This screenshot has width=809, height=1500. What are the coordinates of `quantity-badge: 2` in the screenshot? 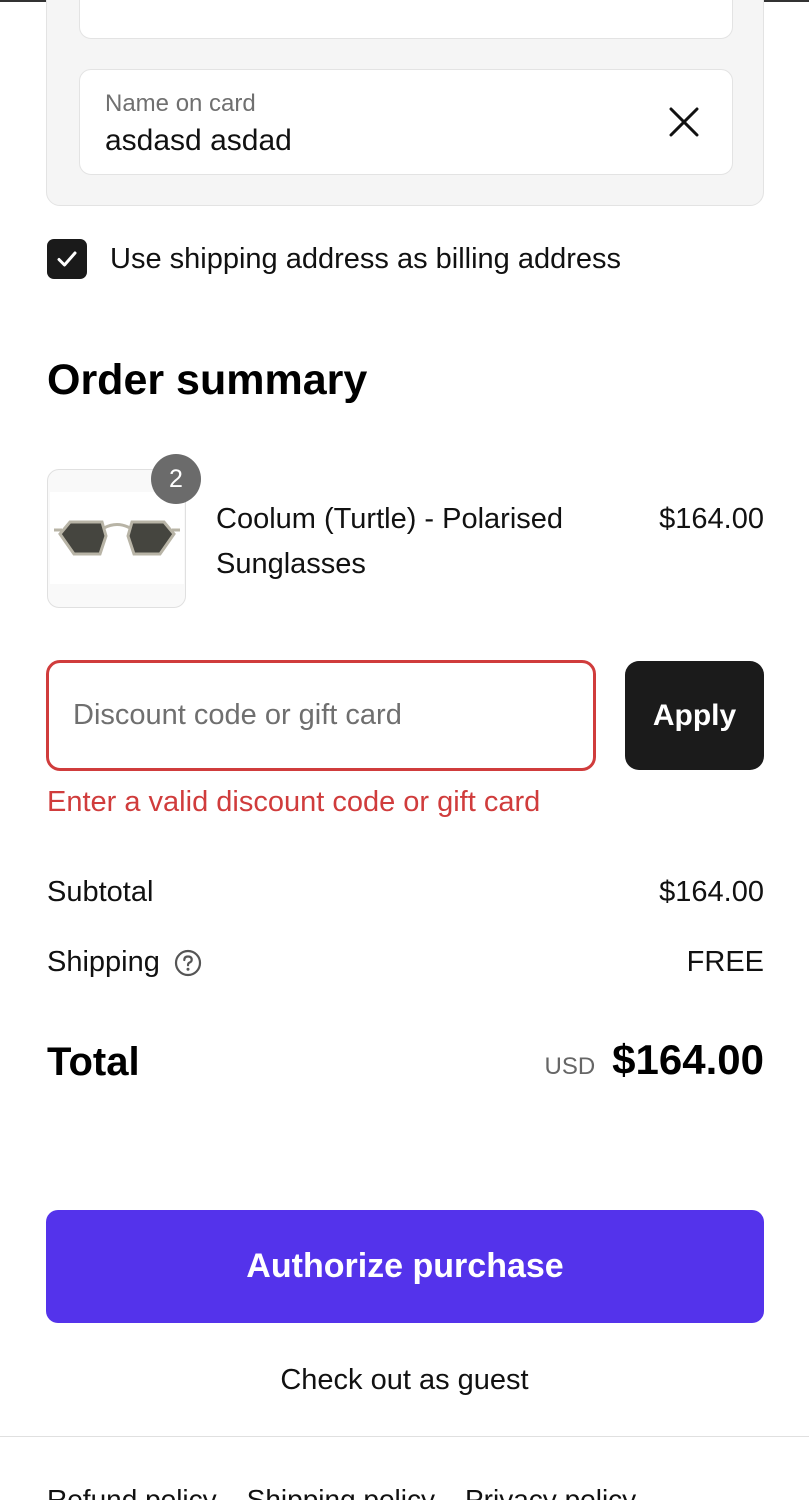 It's located at (176, 479).